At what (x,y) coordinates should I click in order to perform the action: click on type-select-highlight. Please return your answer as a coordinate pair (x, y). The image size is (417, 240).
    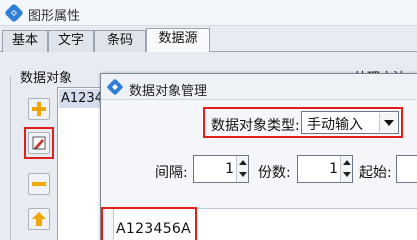
    Looking at the image, I should click on (303, 122).